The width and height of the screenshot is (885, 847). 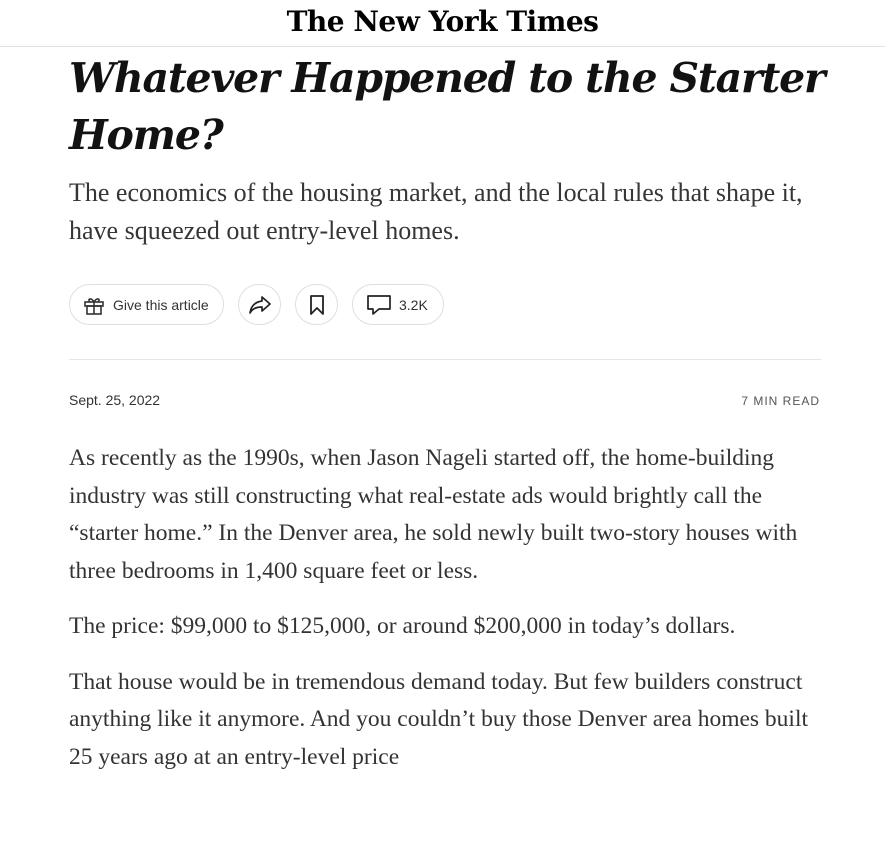 What do you see at coordinates (413, 304) in the screenshot?
I see `comments-count: 3.2K` at bounding box center [413, 304].